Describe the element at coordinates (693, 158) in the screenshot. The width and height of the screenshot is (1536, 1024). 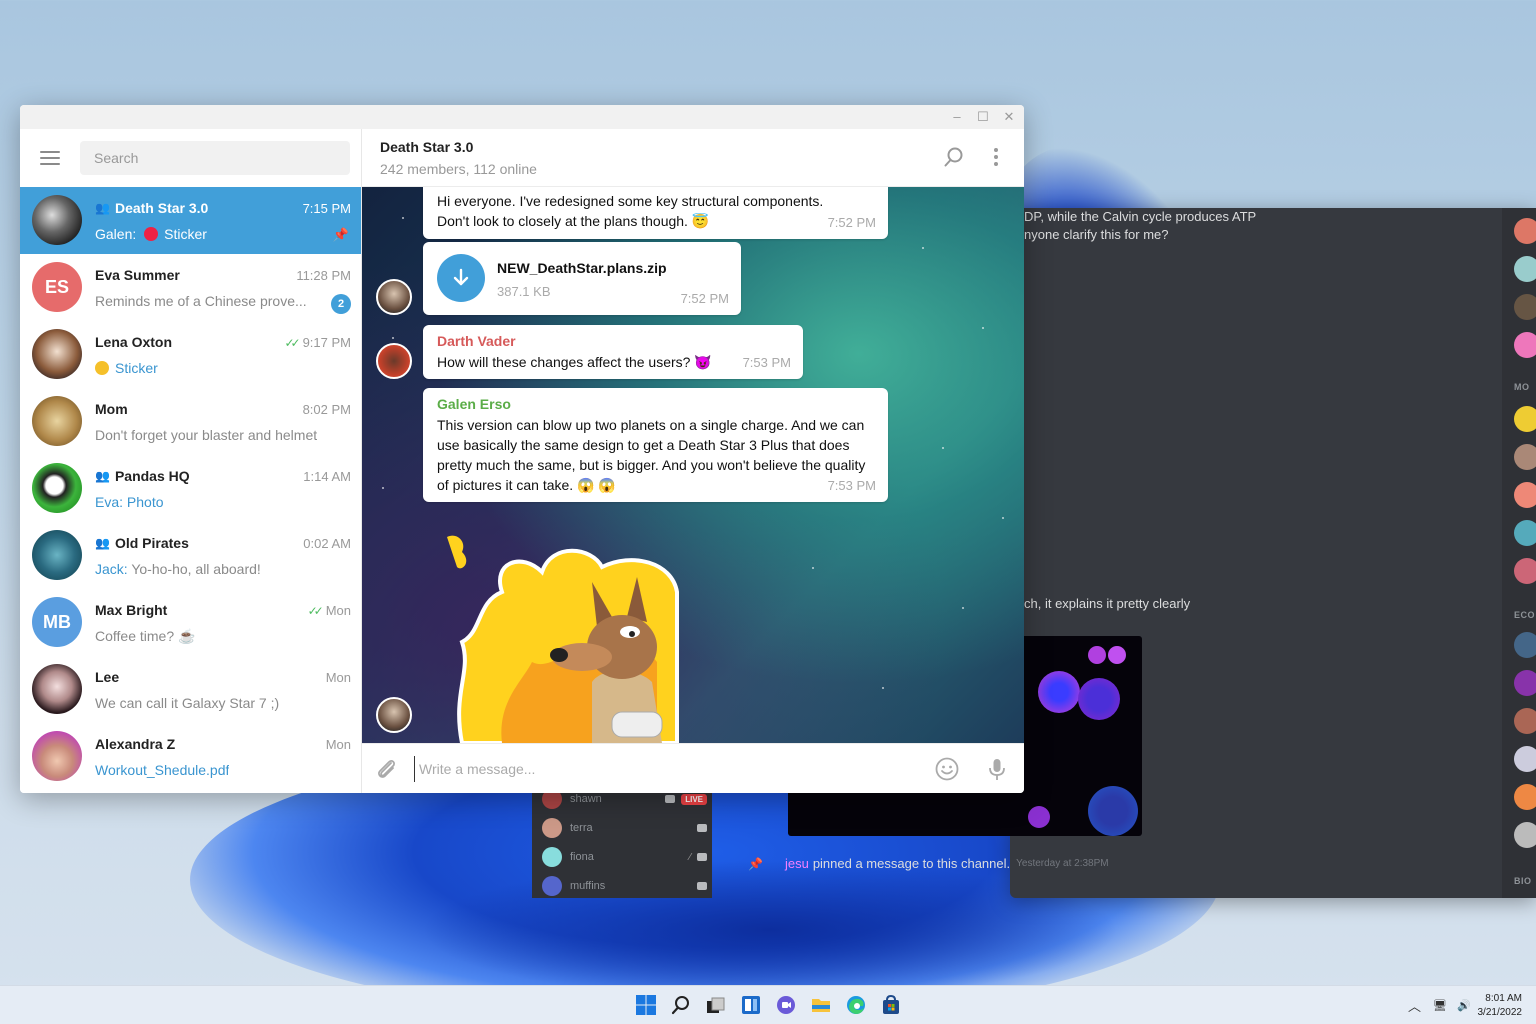
I see `chat-header: Death Star 3.0 242 members, 112 online` at that location.